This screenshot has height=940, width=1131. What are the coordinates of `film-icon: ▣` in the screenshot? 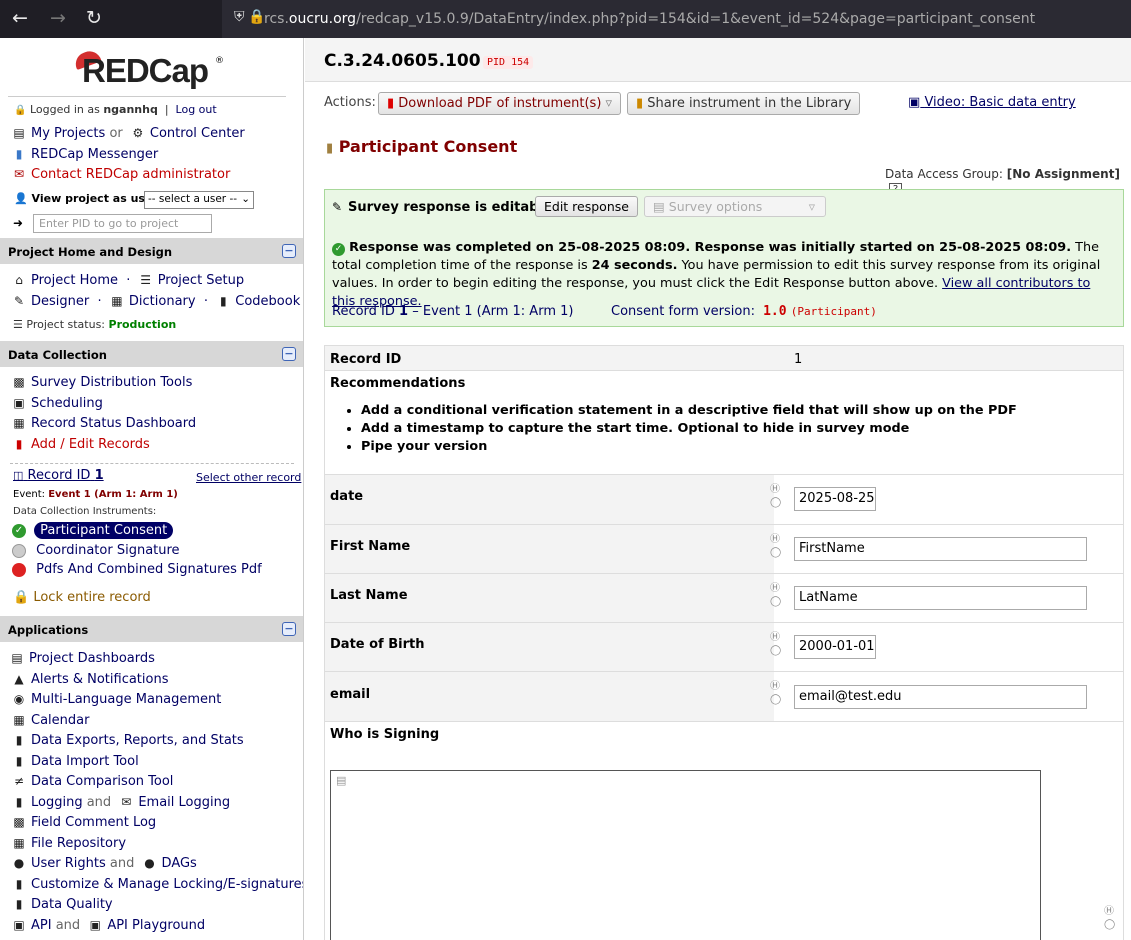 It's located at (914, 102).